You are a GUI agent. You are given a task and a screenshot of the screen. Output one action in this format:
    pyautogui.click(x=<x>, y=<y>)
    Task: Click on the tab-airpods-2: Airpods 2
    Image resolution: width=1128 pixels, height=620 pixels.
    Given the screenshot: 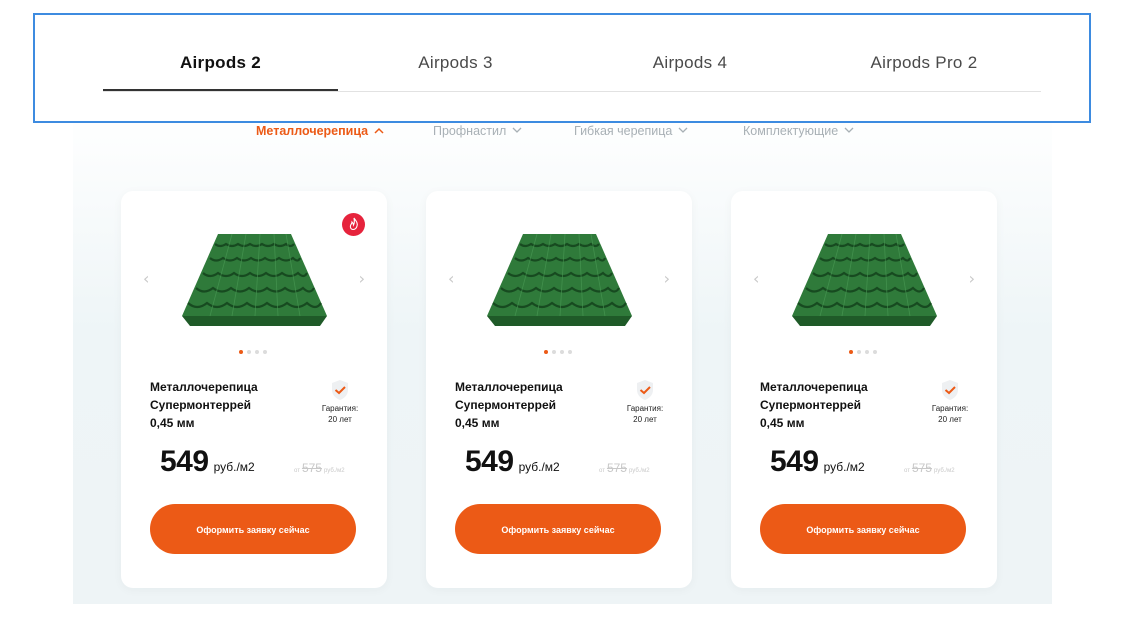 What is the action you would take?
    pyautogui.click(x=220, y=63)
    